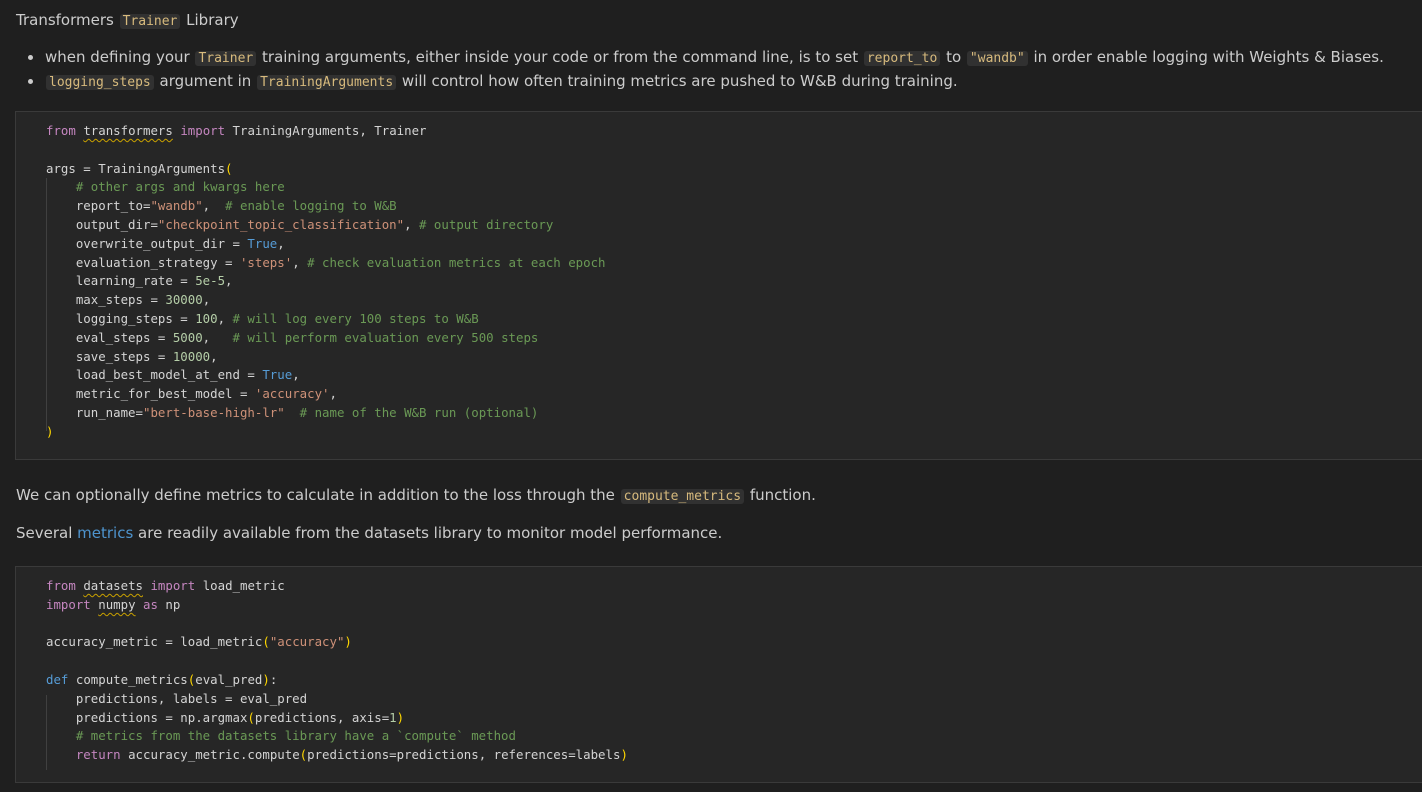 The height and width of the screenshot is (792, 1422). I want to click on code-token: TrainingArguments, Trainer, so click(329, 130).